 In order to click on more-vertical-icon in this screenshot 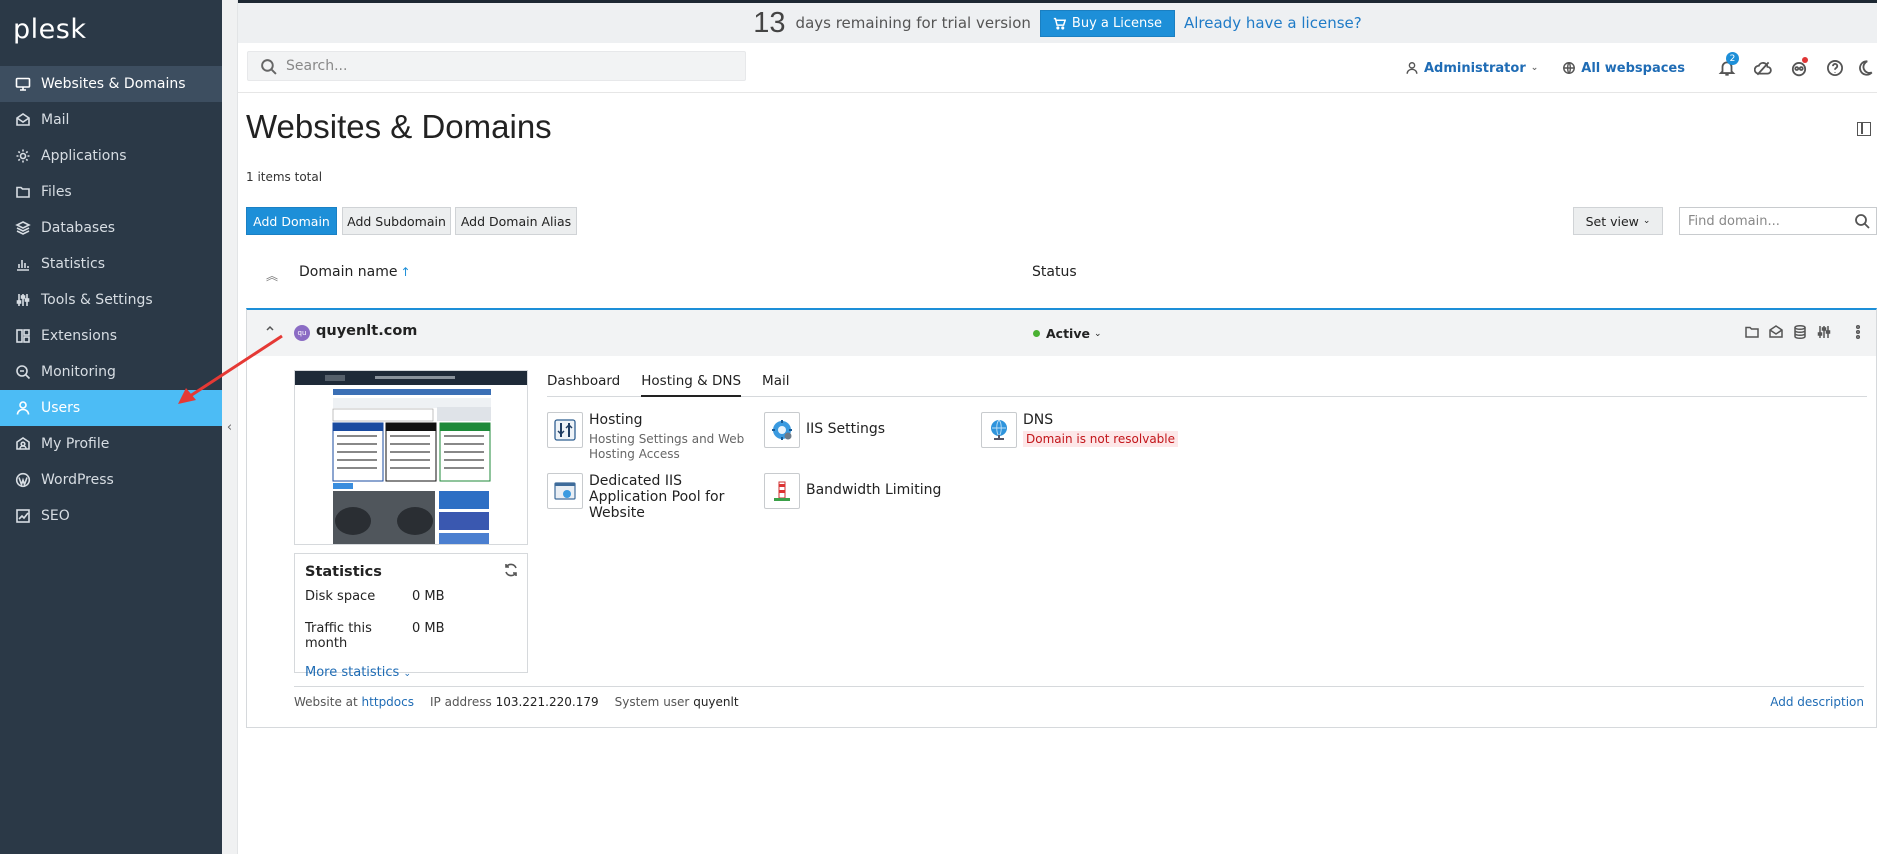, I will do `click(1858, 332)`.